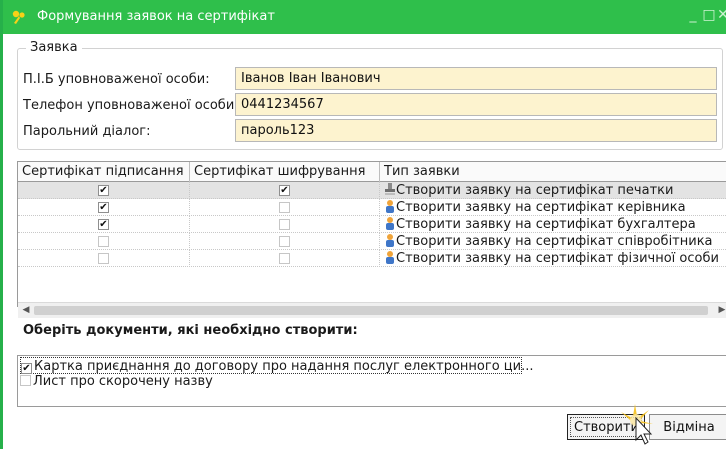 This screenshot has height=449, width=726. I want to click on title-bar: Формування заявок на сертифікат _ □ ✕, so click(364, 17).